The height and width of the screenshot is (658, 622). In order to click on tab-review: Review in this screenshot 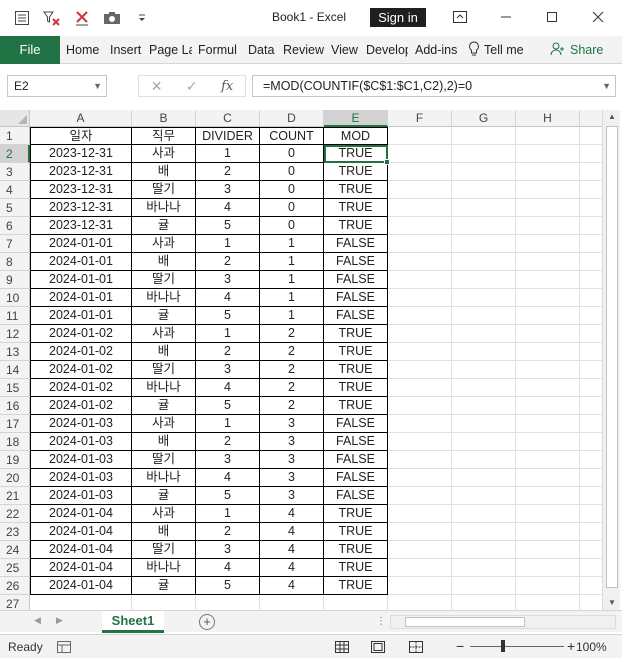, I will do `click(304, 50)`.